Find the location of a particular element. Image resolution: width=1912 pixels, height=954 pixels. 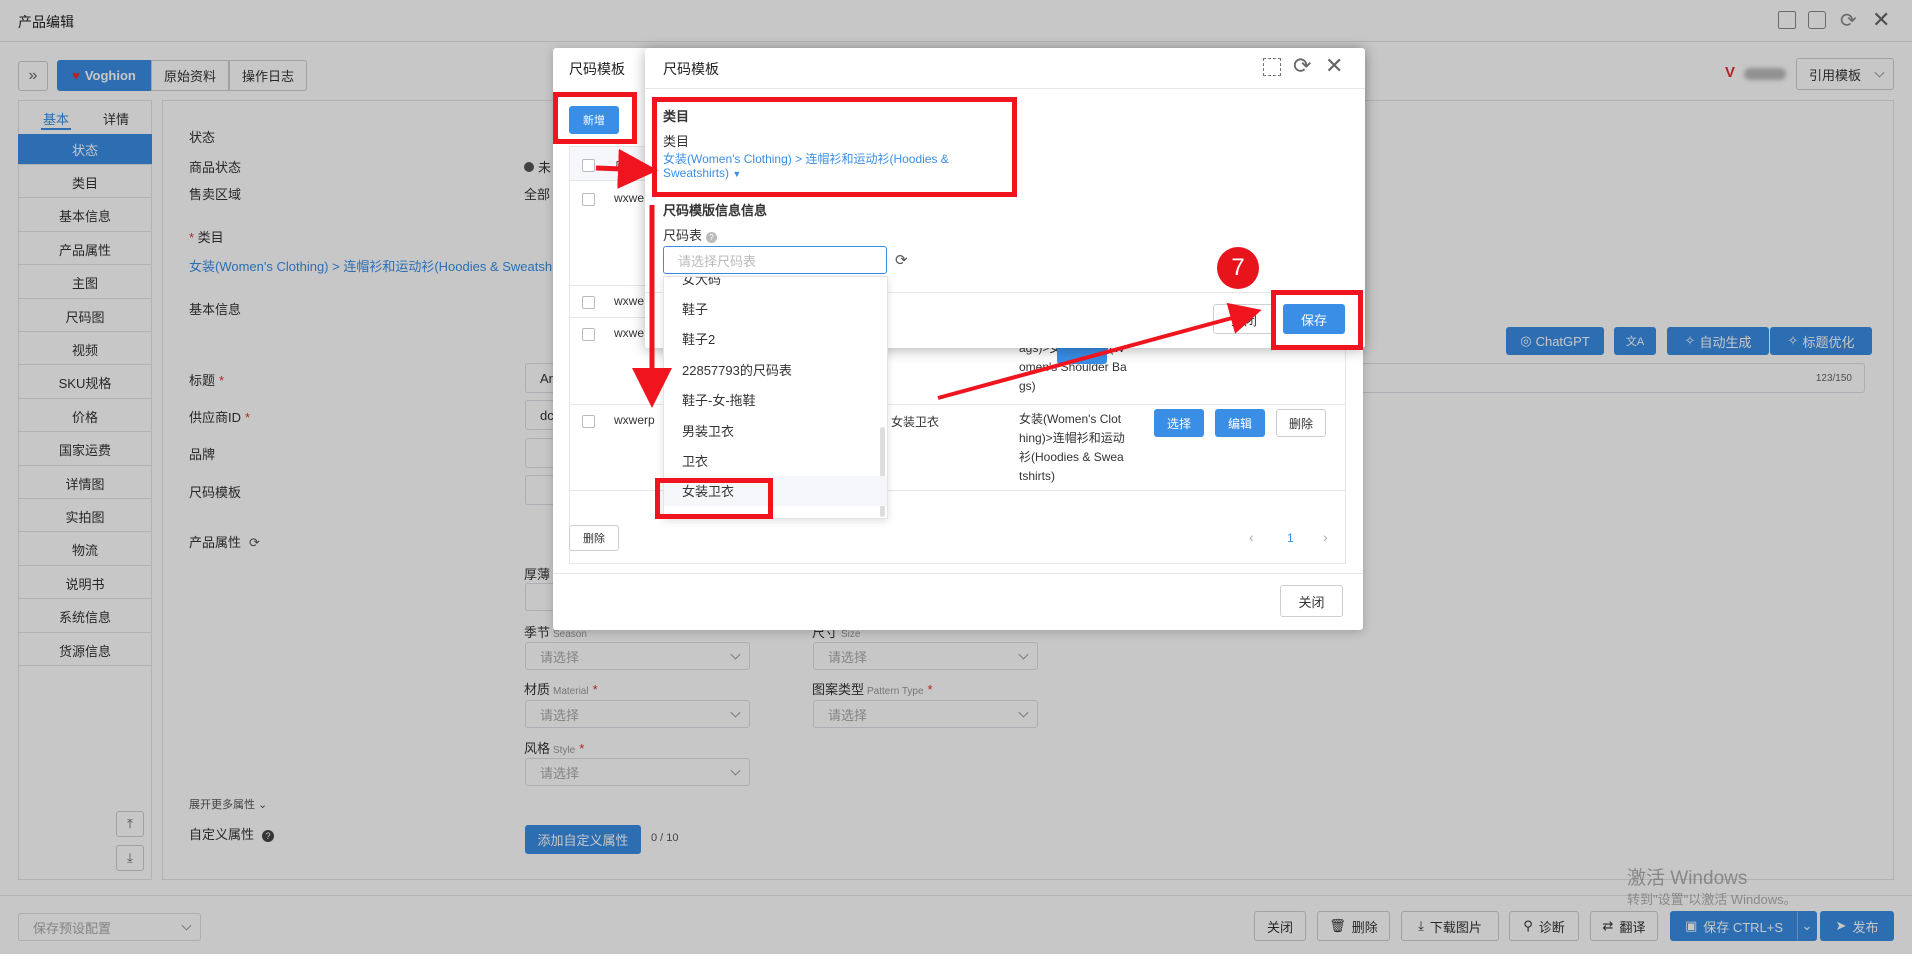

annotation-arrows is located at coordinates (928, 278).